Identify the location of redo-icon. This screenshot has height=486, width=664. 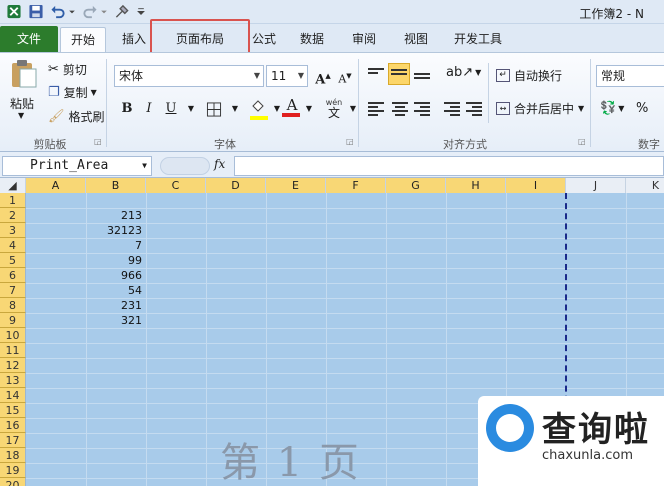
(90, 11).